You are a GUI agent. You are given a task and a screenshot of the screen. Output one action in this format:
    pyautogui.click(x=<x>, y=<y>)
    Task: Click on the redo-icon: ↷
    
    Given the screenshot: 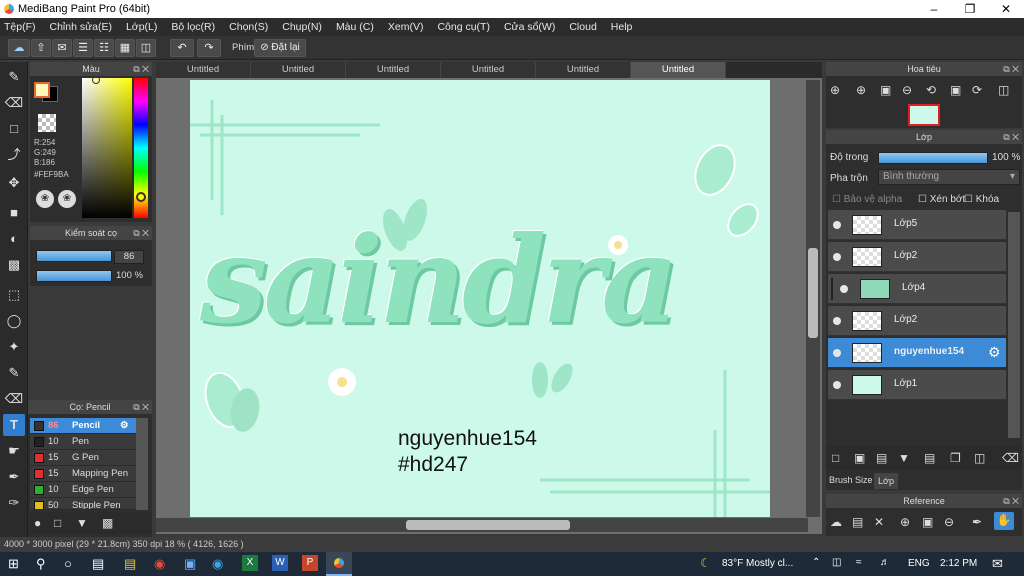 What is the action you would take?
    pyautogui.click(x=209, y=48)
    